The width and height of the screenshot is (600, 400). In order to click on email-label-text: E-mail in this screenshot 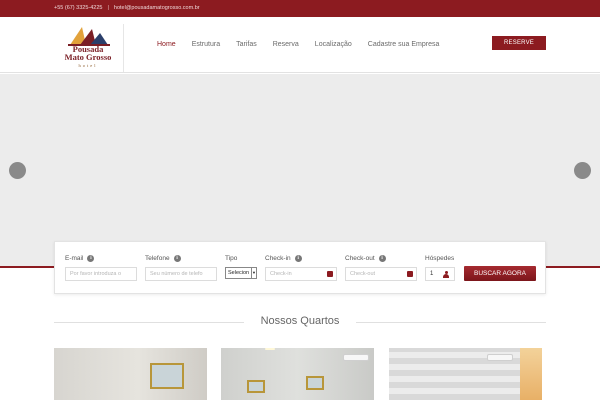, I will do `click(74, 258)`.